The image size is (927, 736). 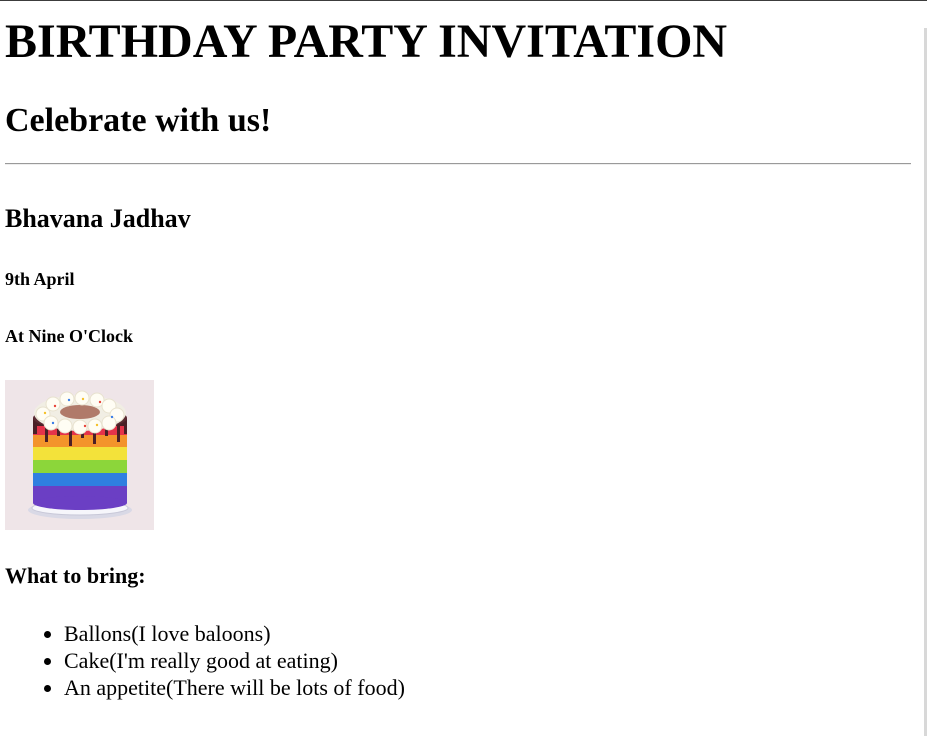 I want to click on list-item: Cake(I'm really good at eating), so click(x=234, y=660).